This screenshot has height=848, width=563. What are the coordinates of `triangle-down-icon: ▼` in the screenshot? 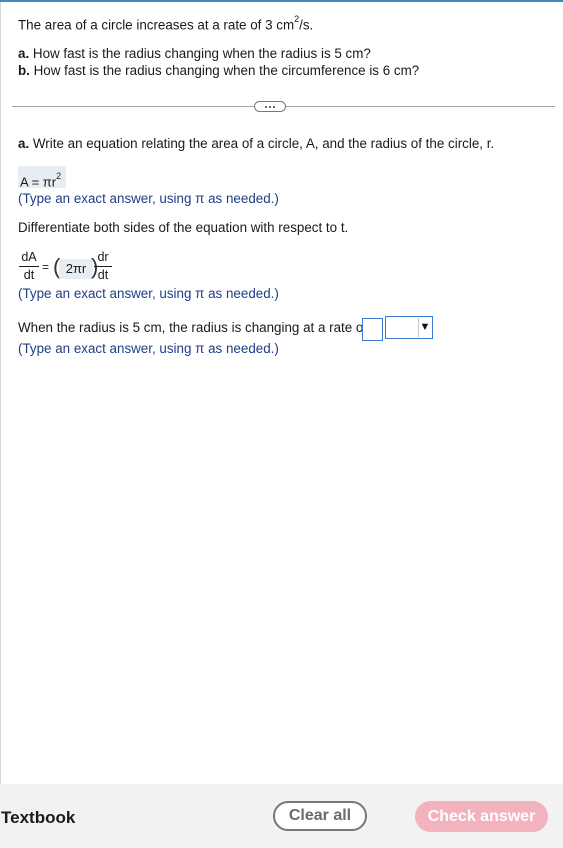 It's located at (424, 327).